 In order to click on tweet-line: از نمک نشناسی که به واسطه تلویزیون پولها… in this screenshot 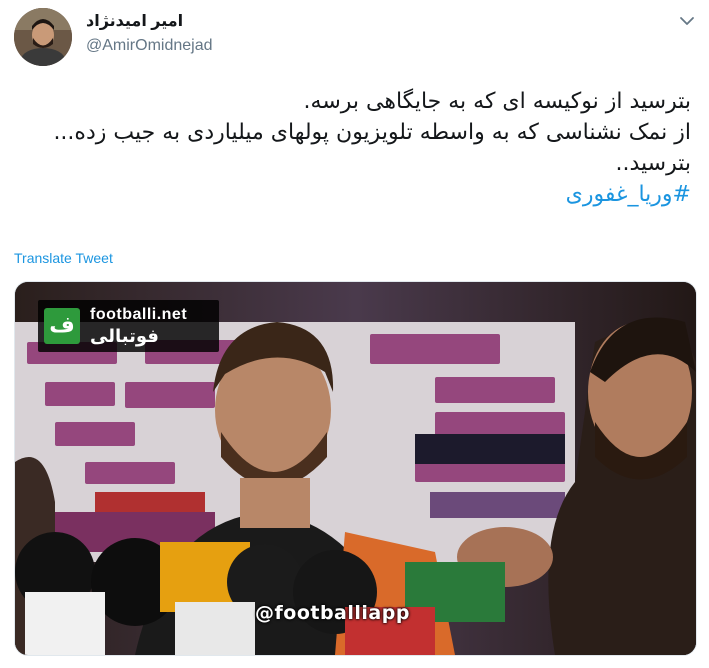, I will do `click(372, 132)`.